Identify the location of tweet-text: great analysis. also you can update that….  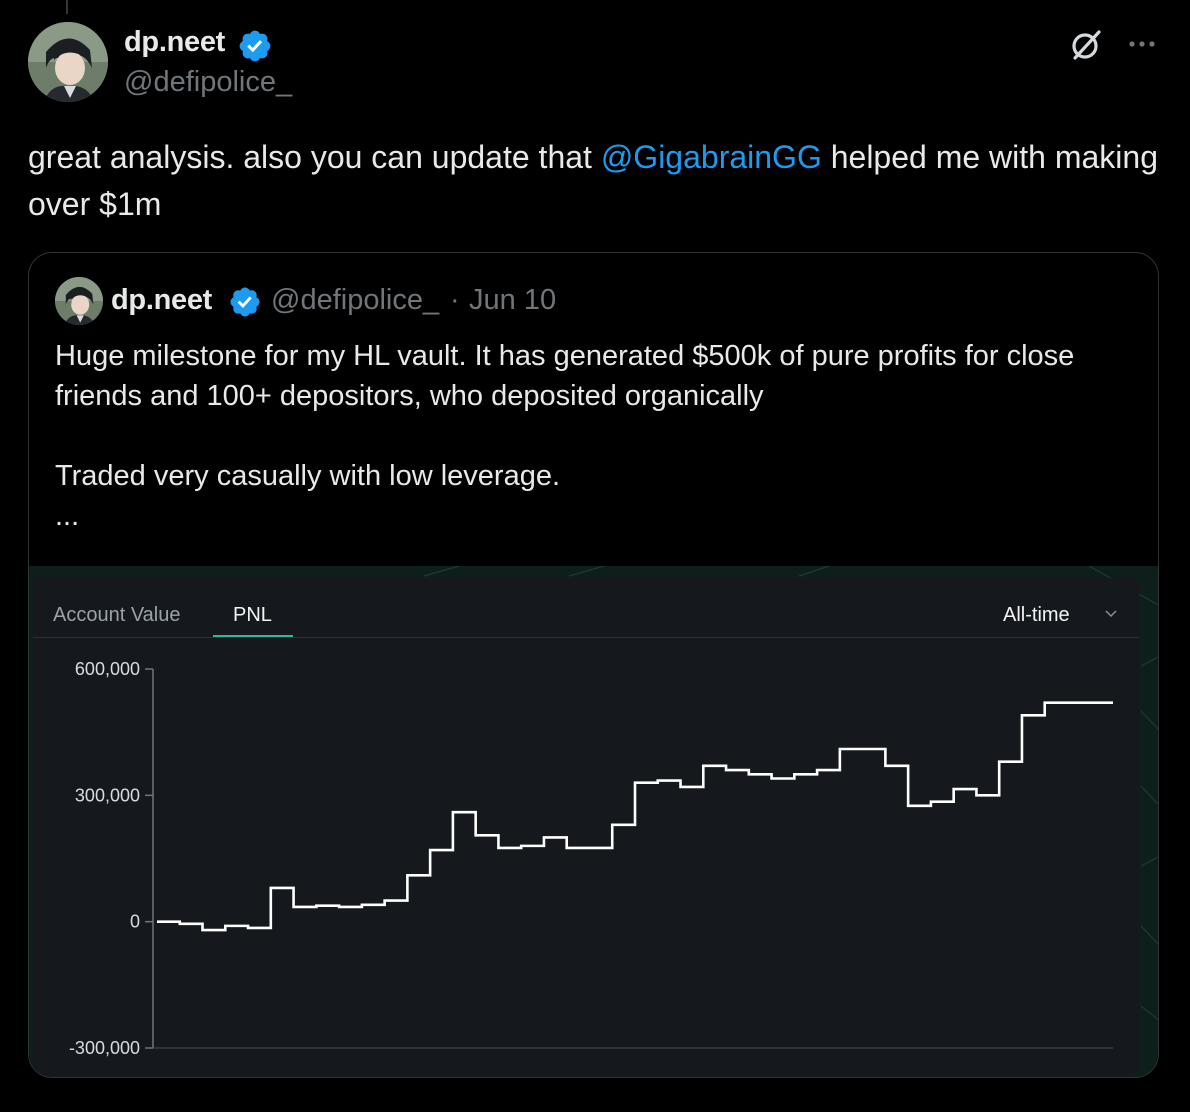
(593, 181).